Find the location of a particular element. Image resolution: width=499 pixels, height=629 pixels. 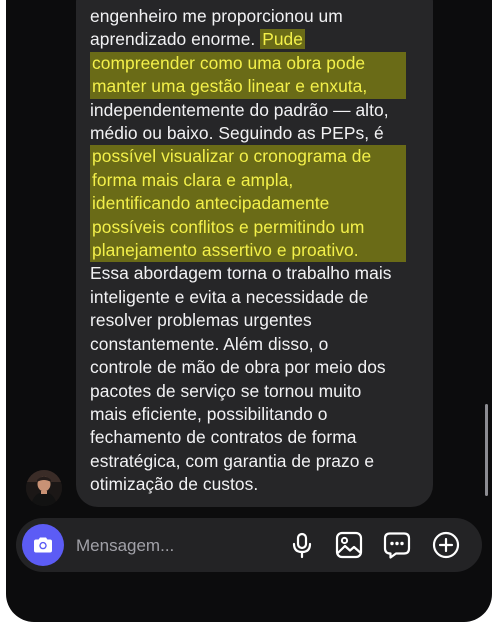

gallery-button is located at coordinates (349, 545).